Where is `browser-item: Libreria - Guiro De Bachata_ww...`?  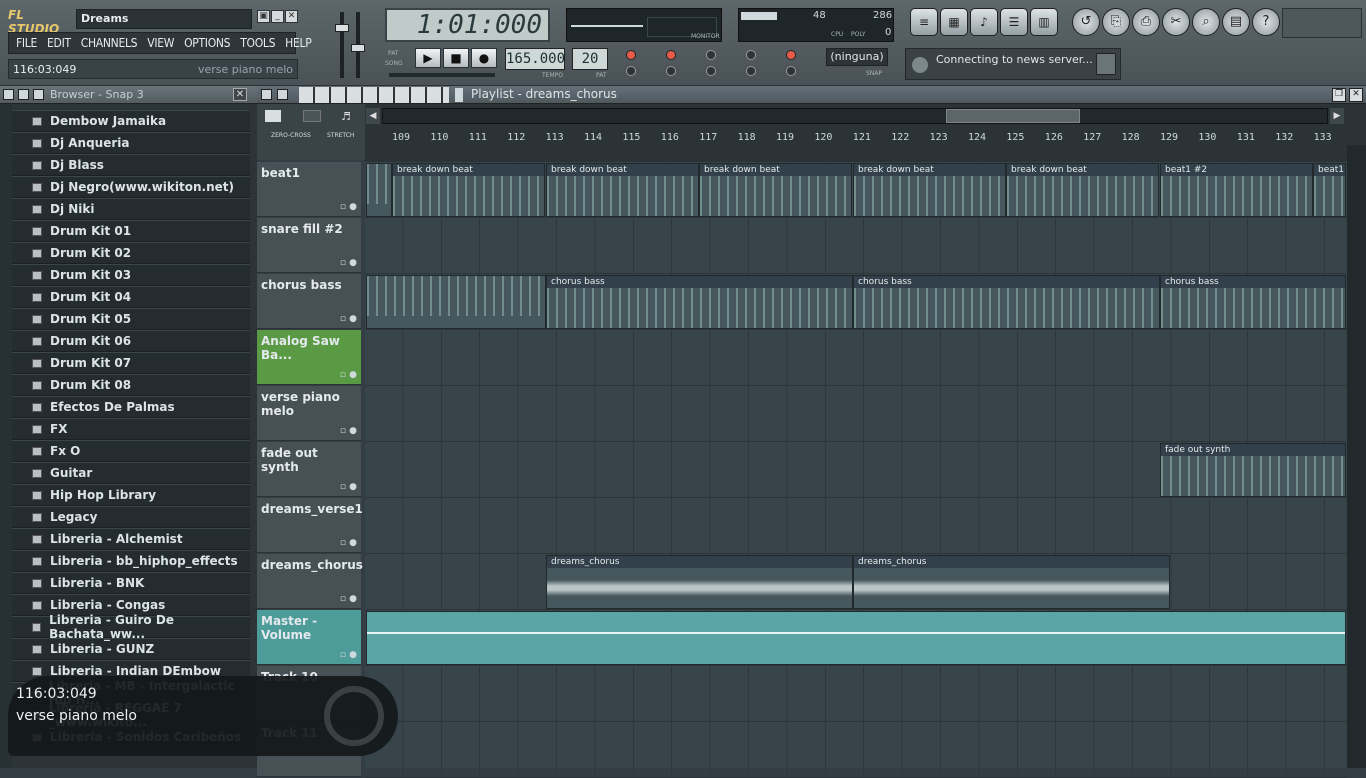 browser-item: Libreria - Guiro De Bachata_ww... is located at coordinates (131, 627).